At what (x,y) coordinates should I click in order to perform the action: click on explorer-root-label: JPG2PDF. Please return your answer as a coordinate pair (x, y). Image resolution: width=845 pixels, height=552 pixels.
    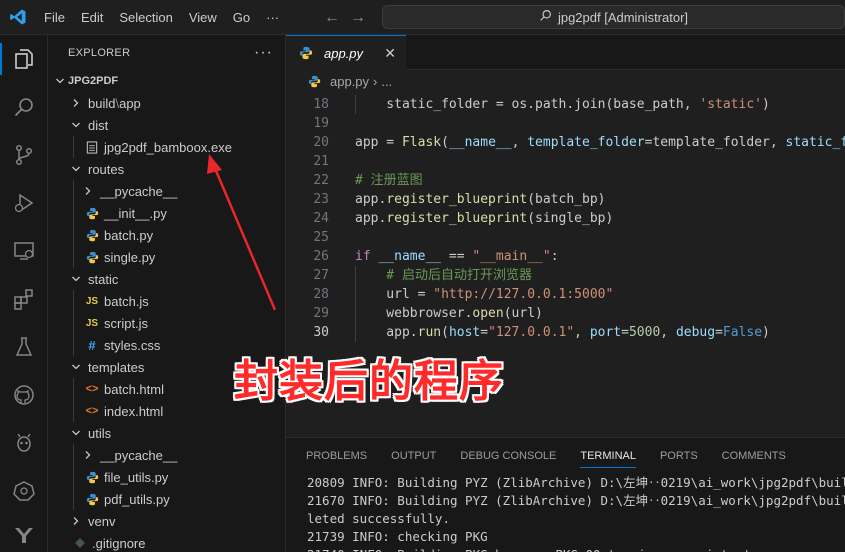
    Looking at the image, I should click on (93, 81).